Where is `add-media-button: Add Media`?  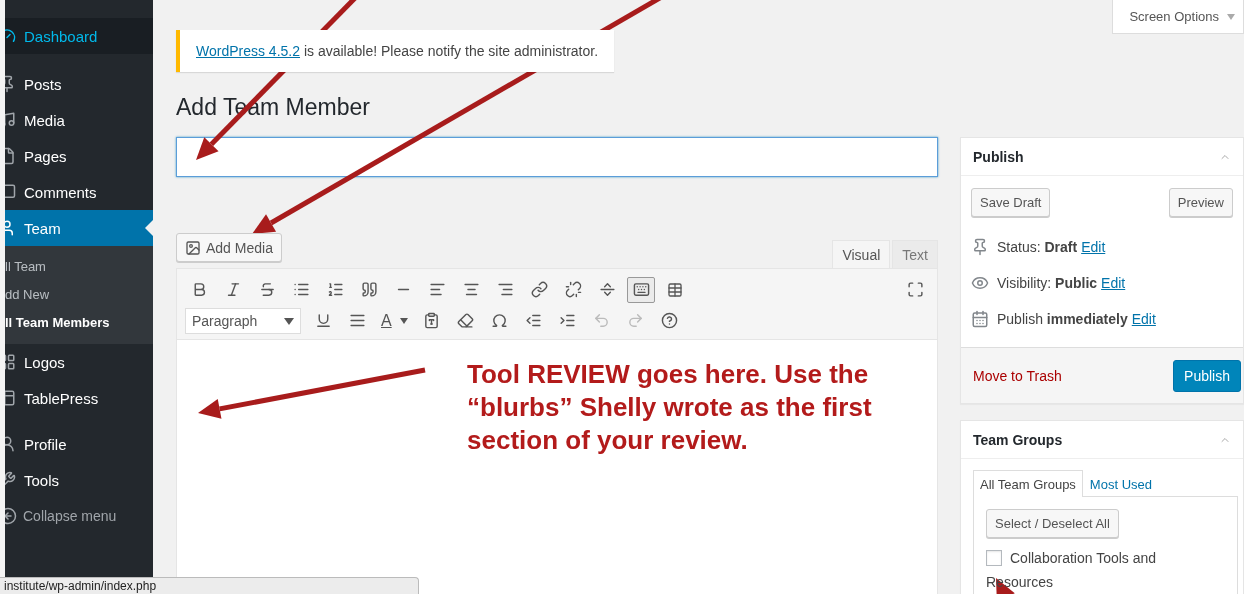
add-media-button: Add Media is located at coordinates (229, 247).